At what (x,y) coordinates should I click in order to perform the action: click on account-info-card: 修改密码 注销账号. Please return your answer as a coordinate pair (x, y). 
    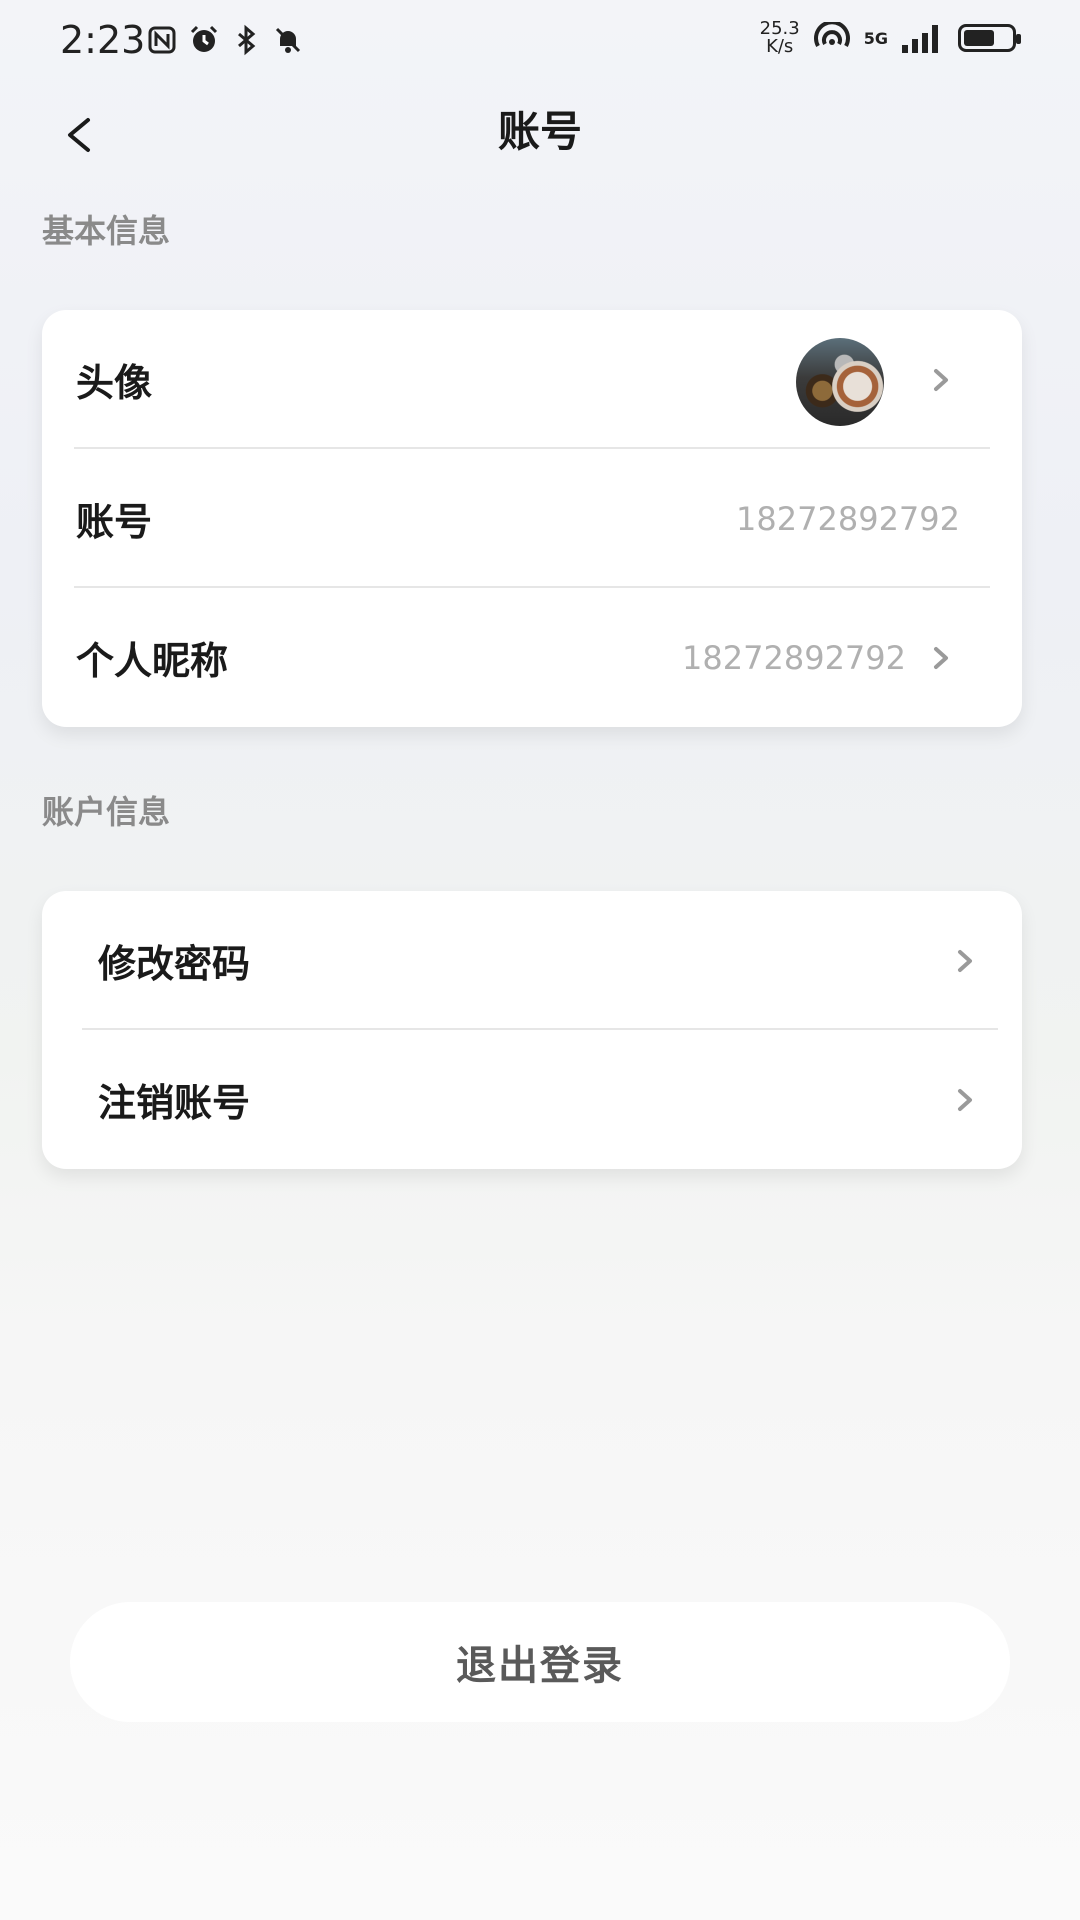
    Looking at the image, I should click on (532, 1030).